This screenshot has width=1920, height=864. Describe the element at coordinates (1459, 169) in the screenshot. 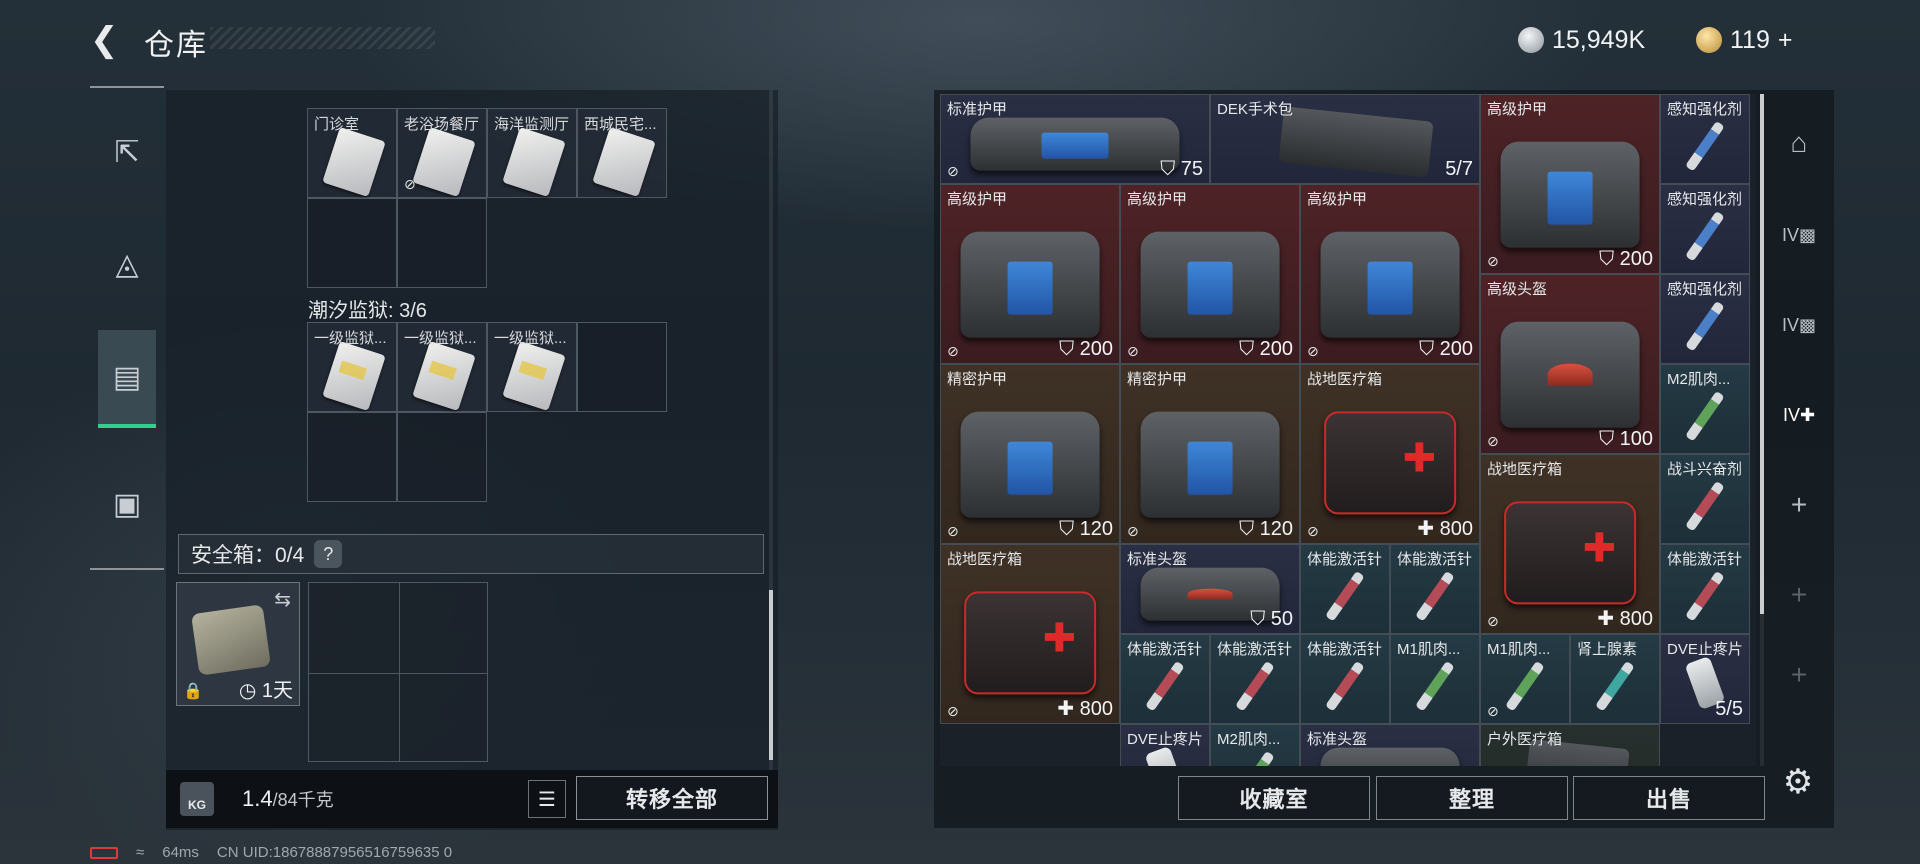

I see `item-durability: 5/7` at that location.